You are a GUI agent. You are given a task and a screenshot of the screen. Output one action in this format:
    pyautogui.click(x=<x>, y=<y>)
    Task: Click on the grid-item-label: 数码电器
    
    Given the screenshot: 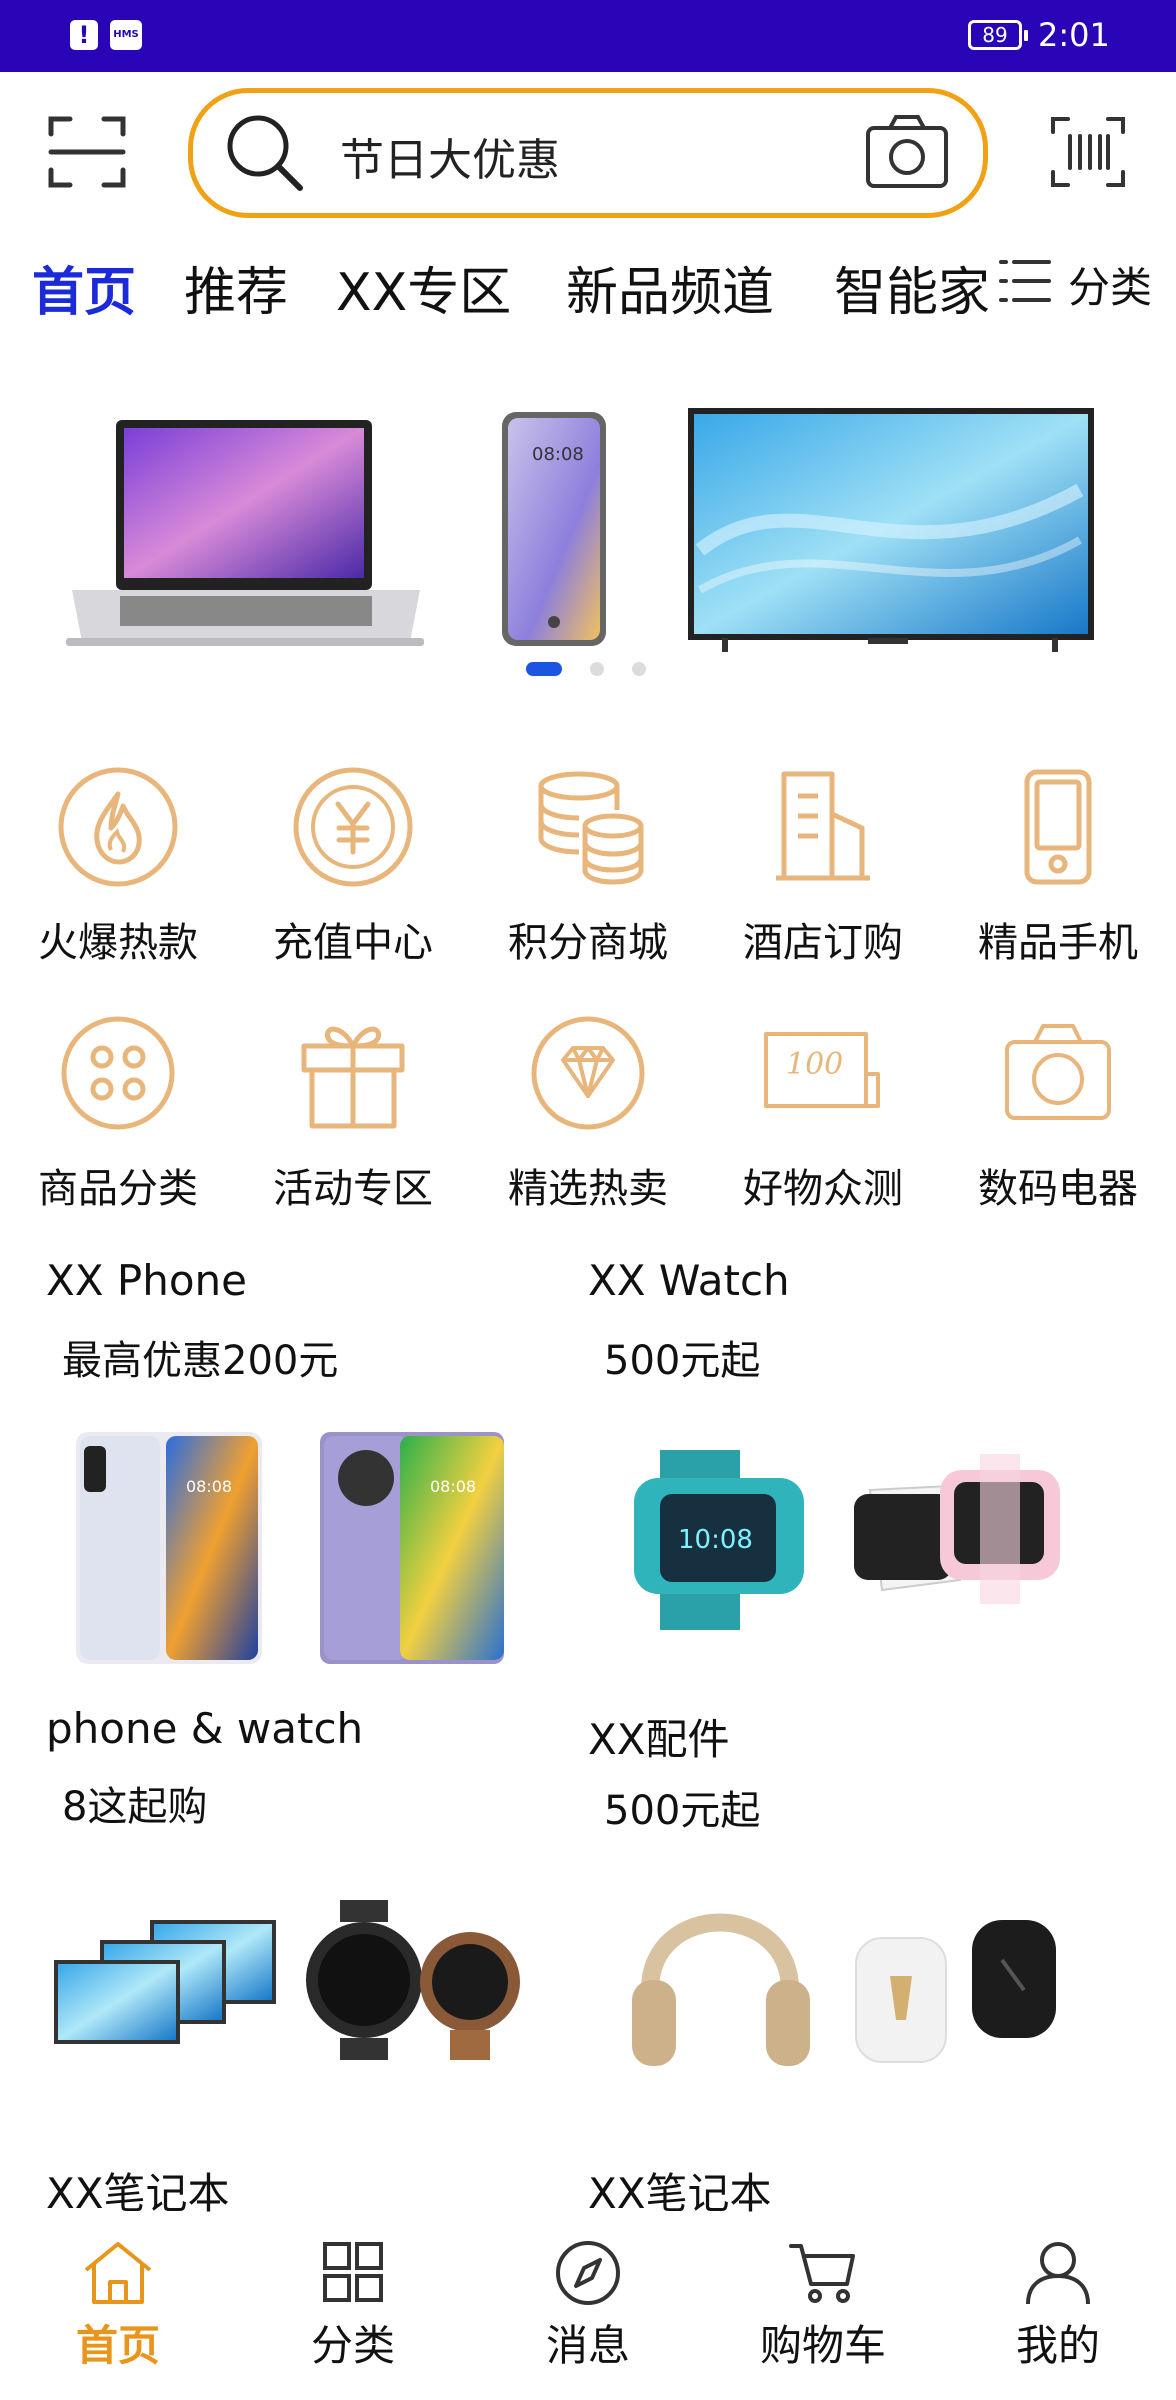 What is the action you would take?
    pyautogui.click(x=1058, y=1189)
    